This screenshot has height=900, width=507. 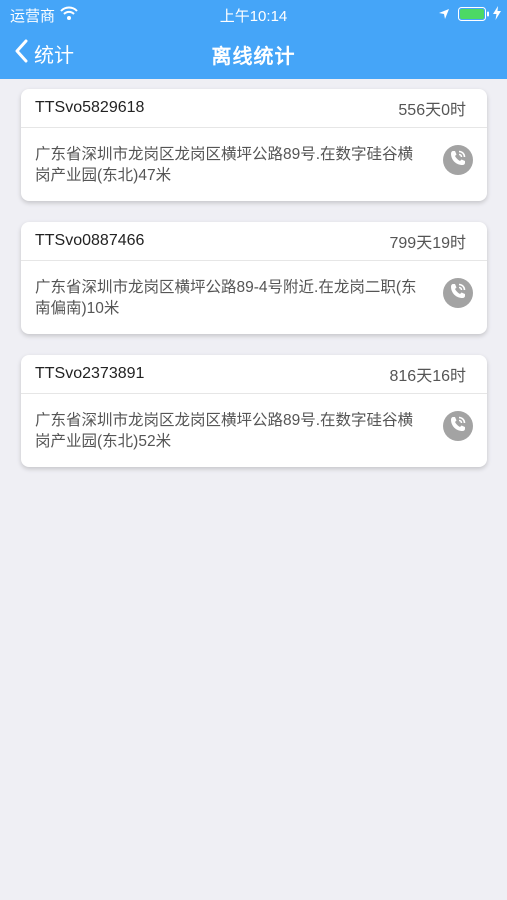 What do you see at coordinates (432, 110) in the screenshot?
I see `offline-duration: 556天0时` at bounding box center [432, 110].